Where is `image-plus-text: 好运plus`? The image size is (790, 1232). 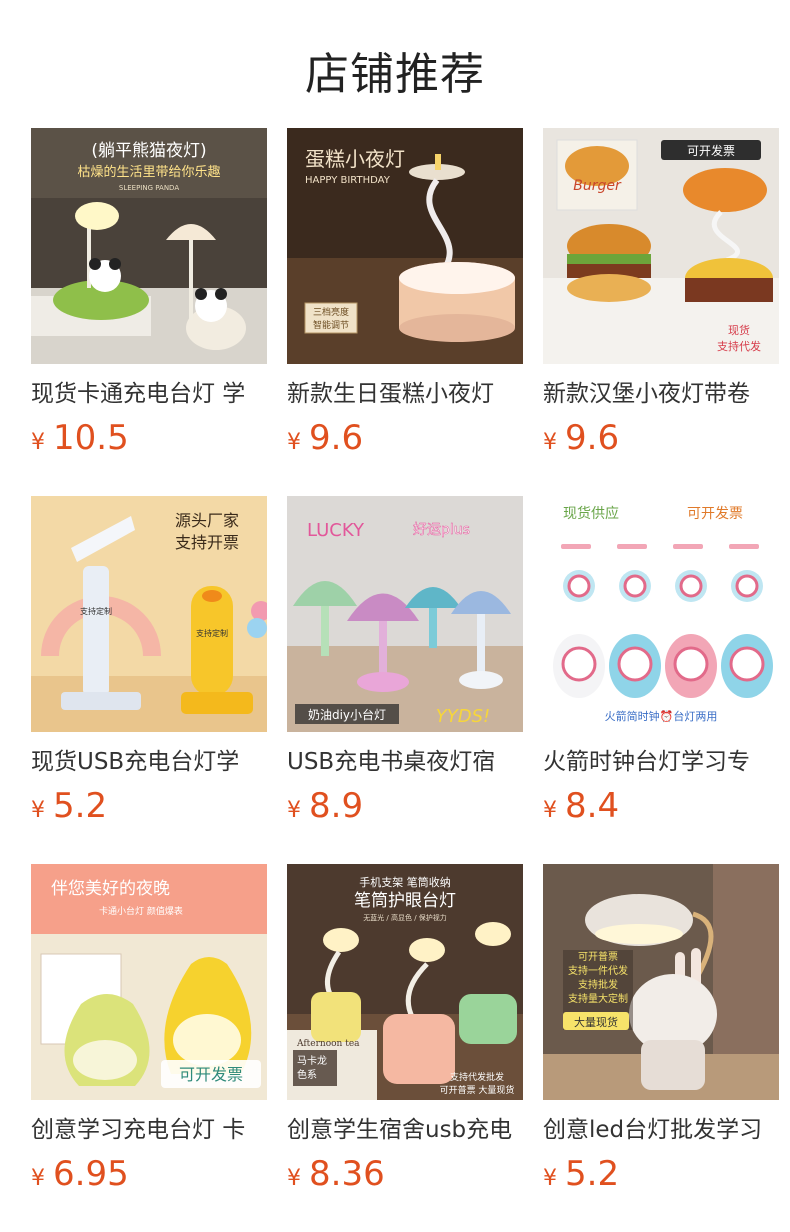
image-plus-text: 好运plus is located at coordinates (441, 530).